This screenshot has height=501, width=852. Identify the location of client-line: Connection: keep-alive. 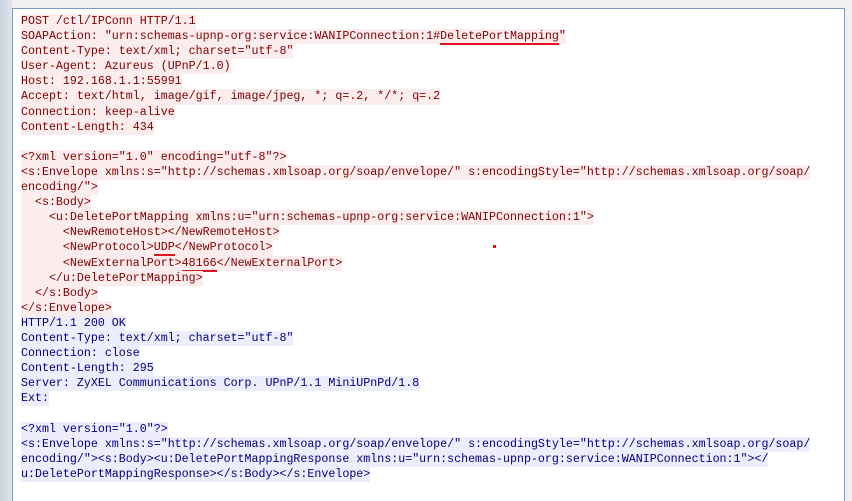
(415, 112).